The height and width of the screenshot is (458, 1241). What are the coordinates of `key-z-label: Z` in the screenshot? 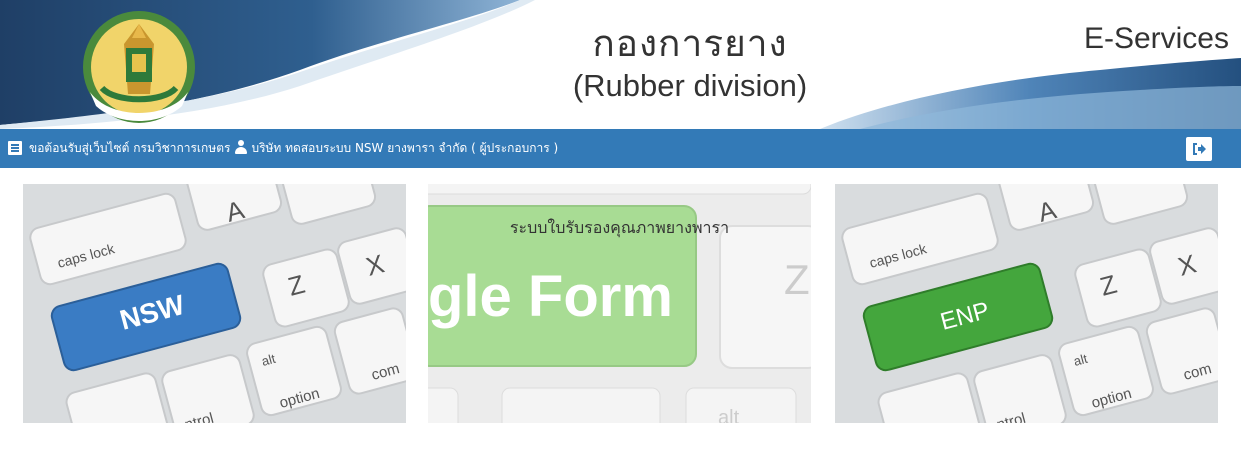 It's located at (797, 279).